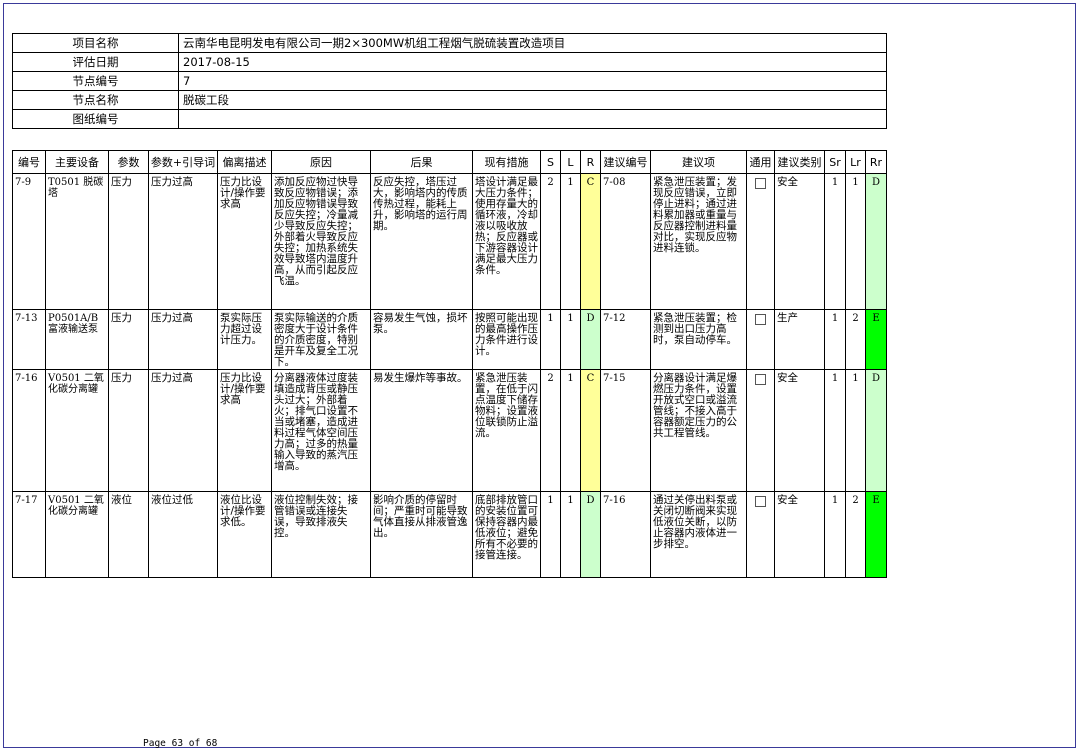 This screenshot has width=1083, height=754. What do you see at coordinates (760, 162) in the screenshot?
I see `col-header-common: 通用` at bounding box center [760, 162].